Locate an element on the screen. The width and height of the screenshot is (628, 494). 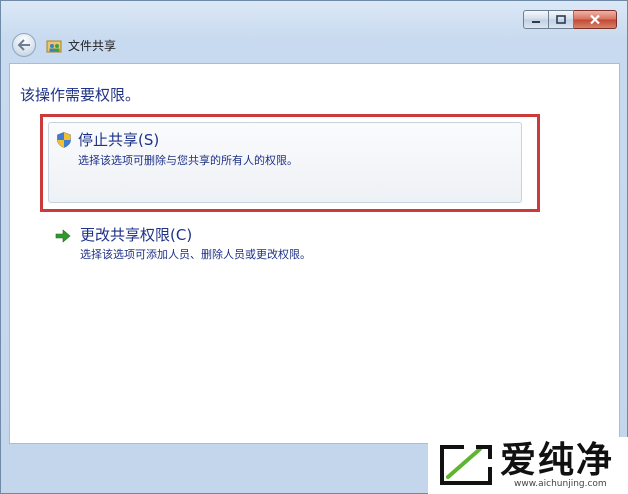
back-button is located at coordinates (24, 45).